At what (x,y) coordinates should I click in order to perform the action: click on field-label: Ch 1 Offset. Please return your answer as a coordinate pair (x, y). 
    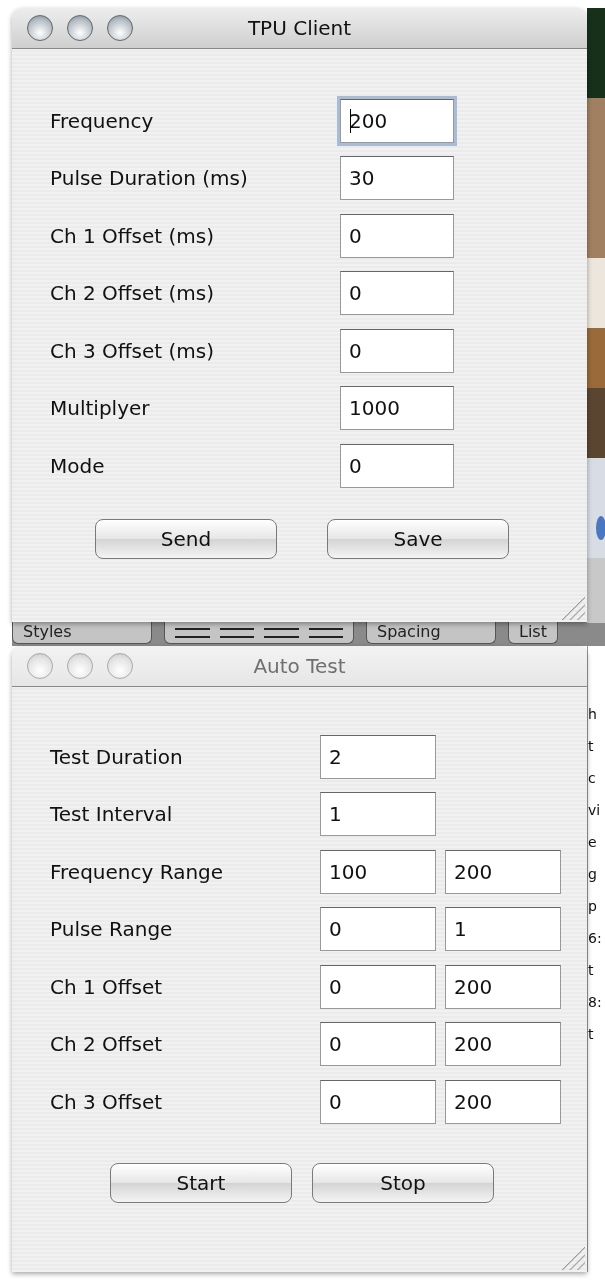
    Looking at the image, I should click on (107, 986).